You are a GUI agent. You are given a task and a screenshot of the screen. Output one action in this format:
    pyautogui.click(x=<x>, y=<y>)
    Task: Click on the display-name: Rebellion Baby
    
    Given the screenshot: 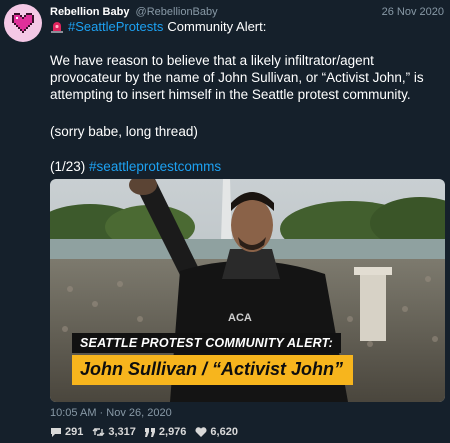 What is the action you would take?
    pyautogui.click(x=89, y=12)
    